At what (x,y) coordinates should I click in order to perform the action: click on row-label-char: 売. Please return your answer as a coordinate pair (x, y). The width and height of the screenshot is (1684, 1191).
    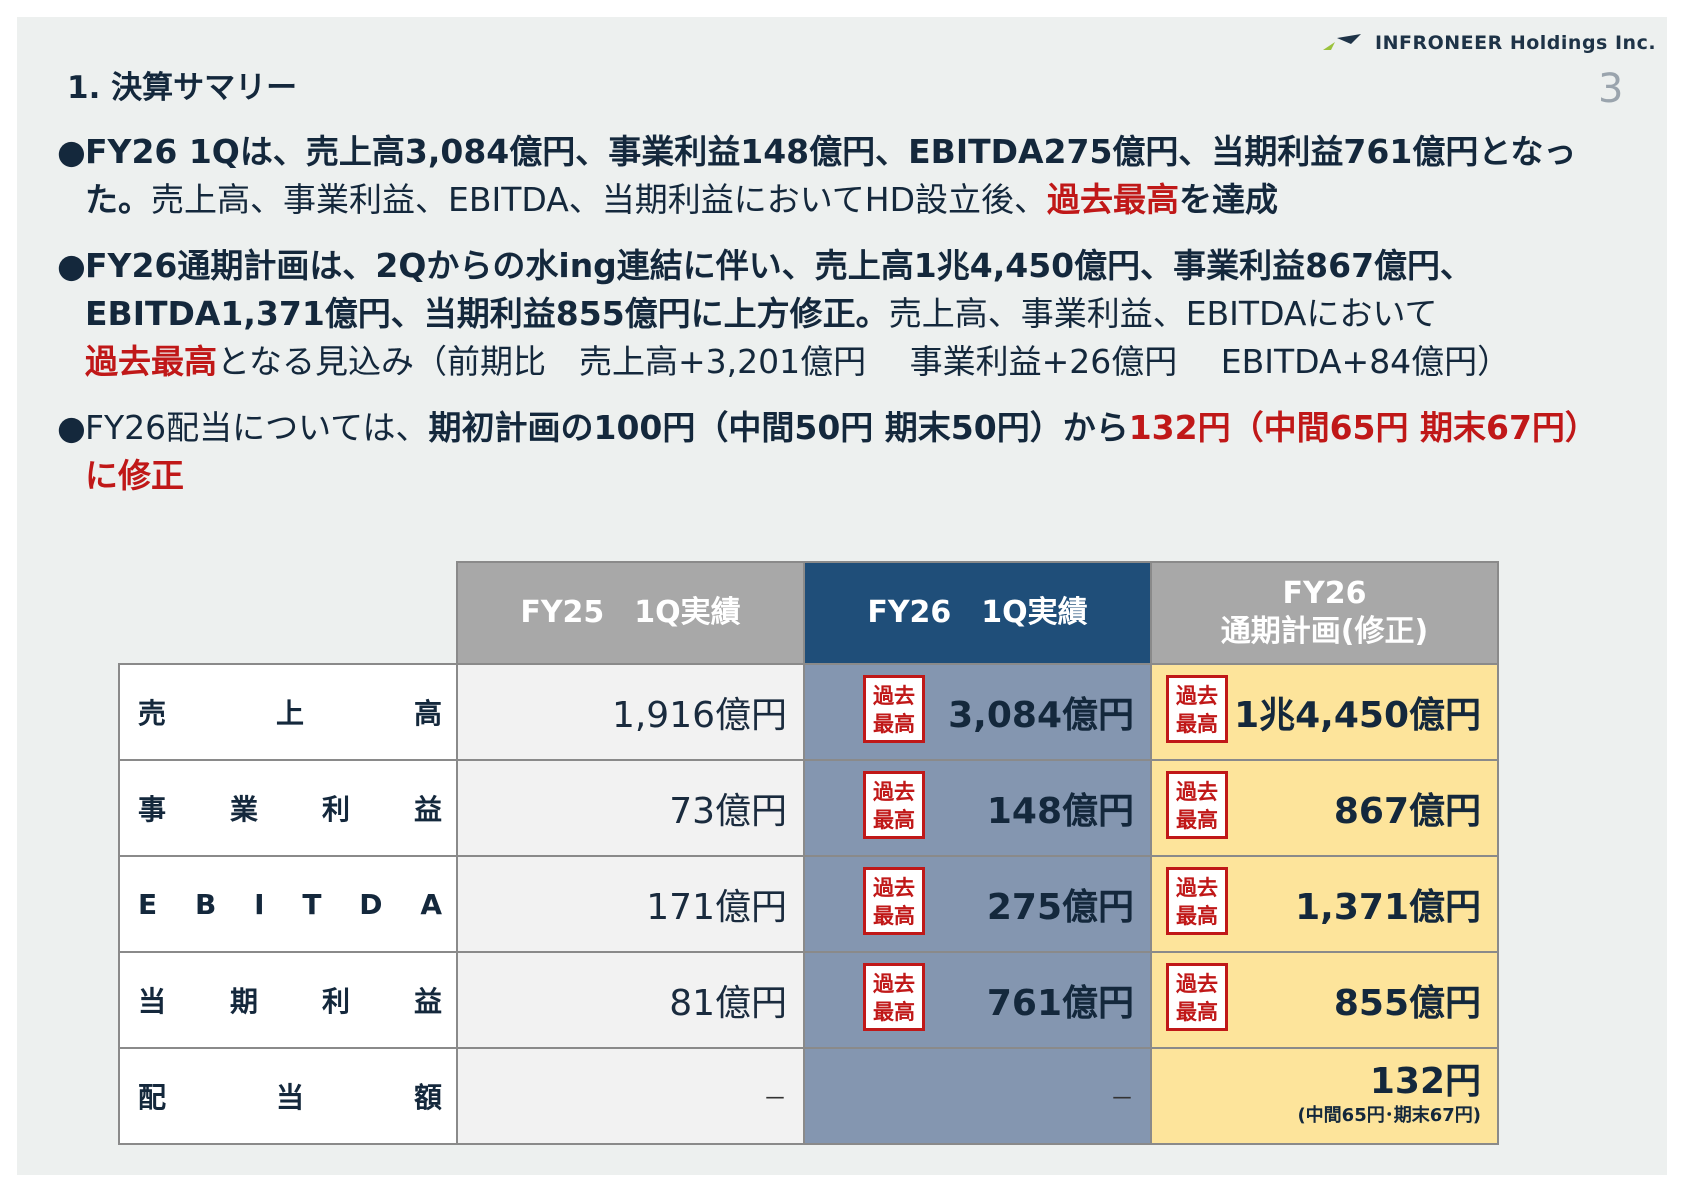
    Looking at the image, I should click on (152, 713).